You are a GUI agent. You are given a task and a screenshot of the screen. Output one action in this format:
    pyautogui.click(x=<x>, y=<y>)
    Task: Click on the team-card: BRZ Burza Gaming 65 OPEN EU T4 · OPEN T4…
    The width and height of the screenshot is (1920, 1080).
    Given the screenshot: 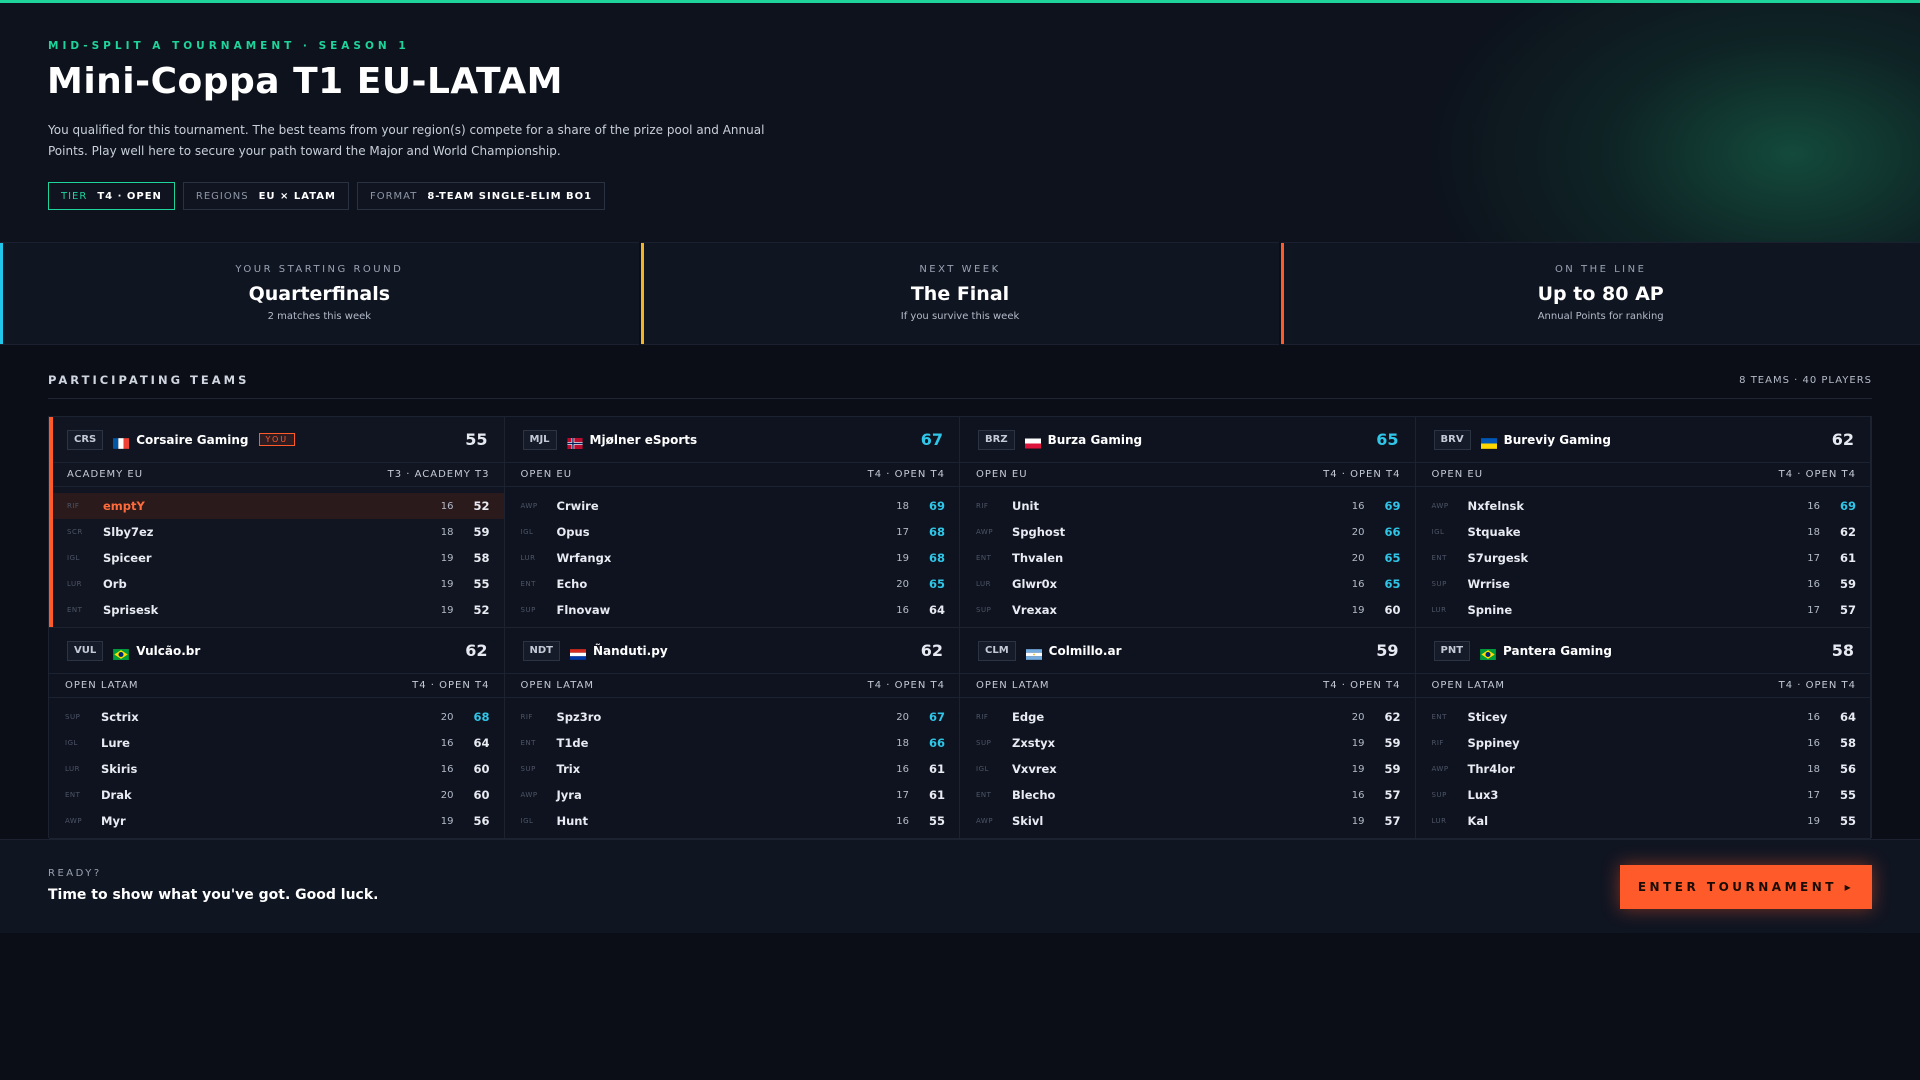 What is the action you would take?
    pyautogui.click(x=1188, y=522)
    